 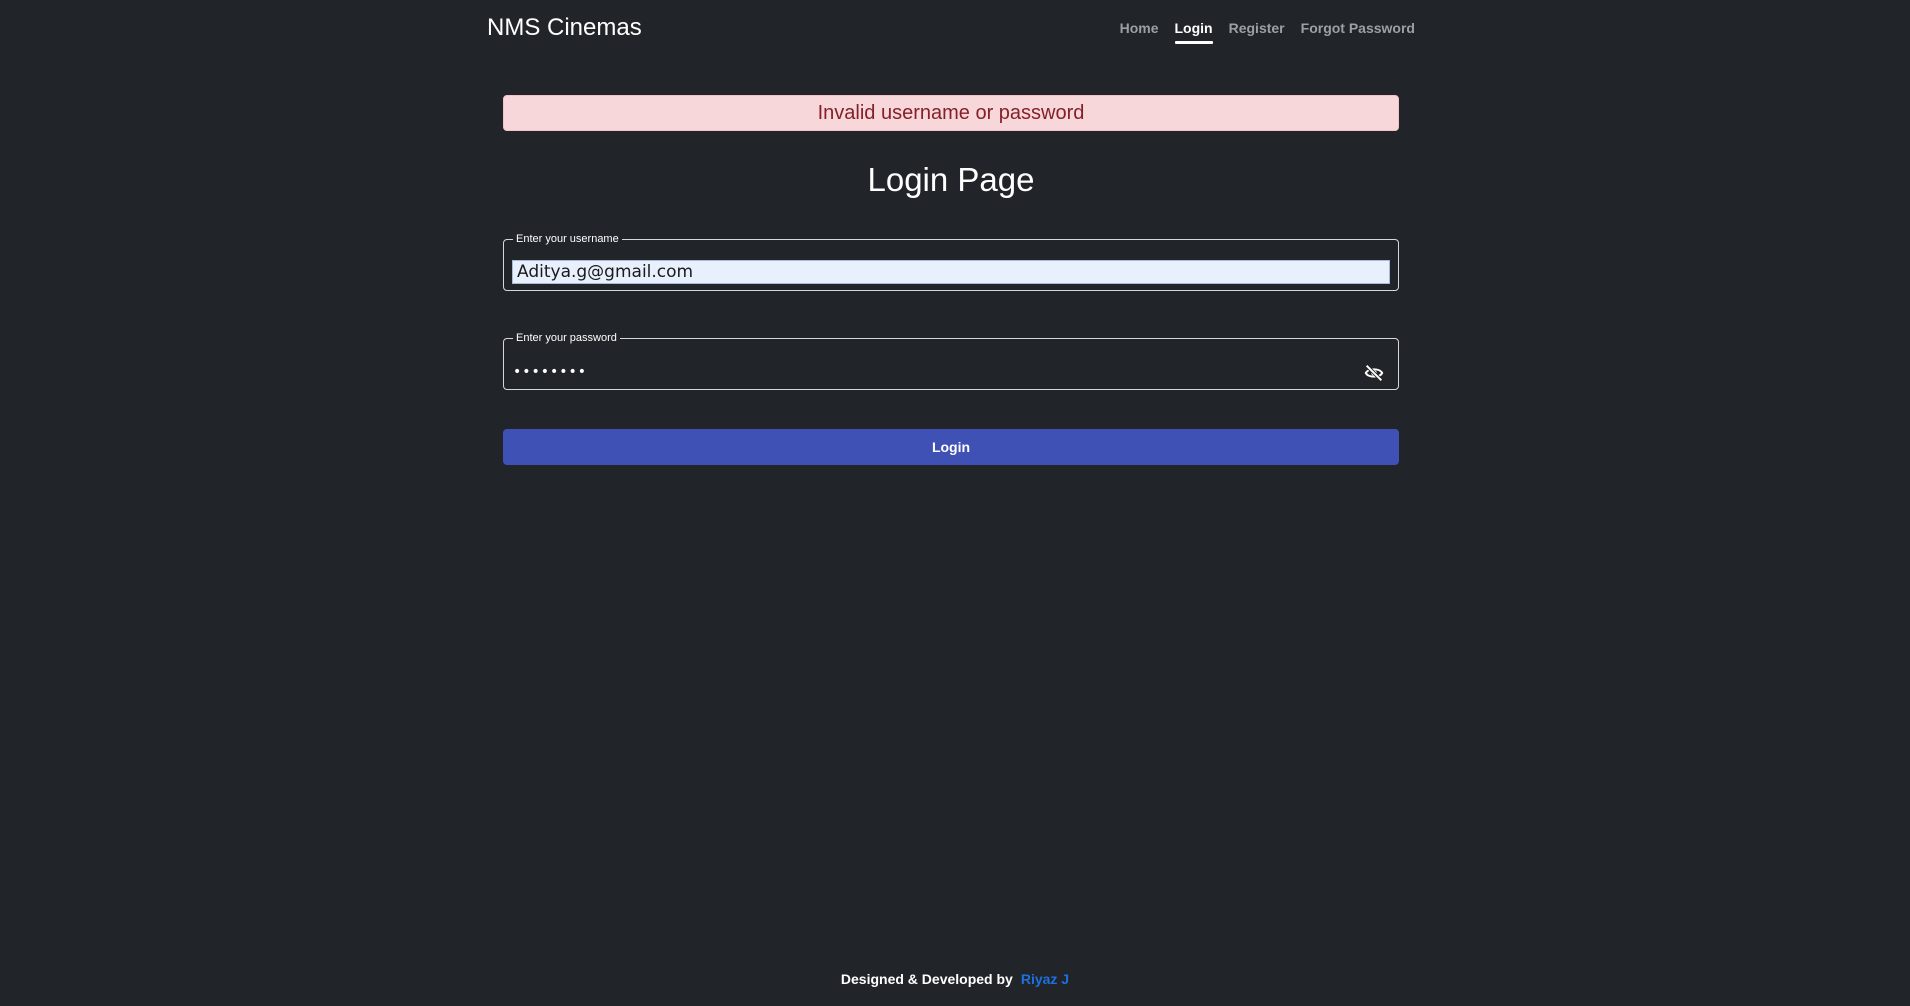 What do you see at coordinates (567, 239) in the screenshot?
I see `username-legend: Enter your username` at bounding box center [567, 239].